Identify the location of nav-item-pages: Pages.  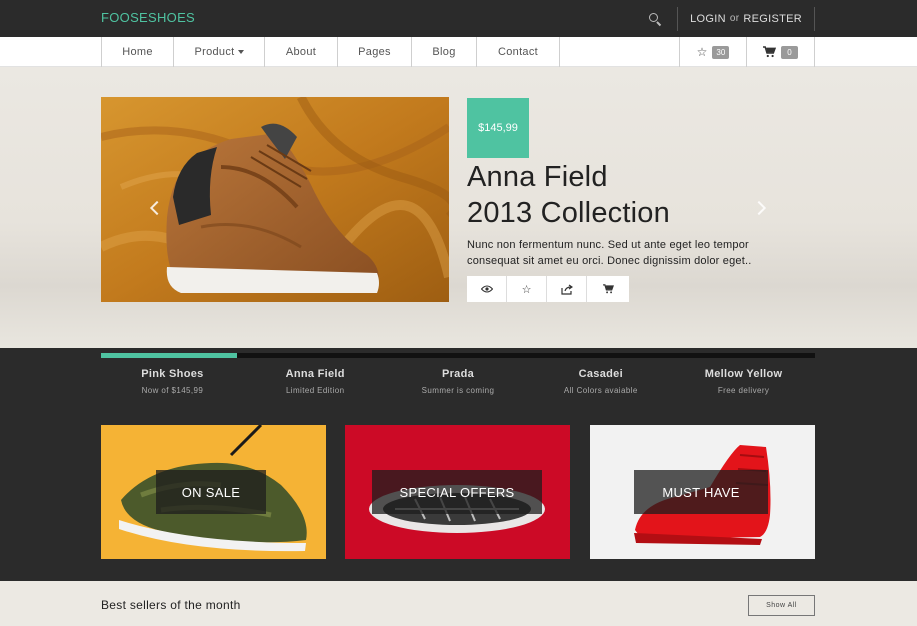
(375, 52).